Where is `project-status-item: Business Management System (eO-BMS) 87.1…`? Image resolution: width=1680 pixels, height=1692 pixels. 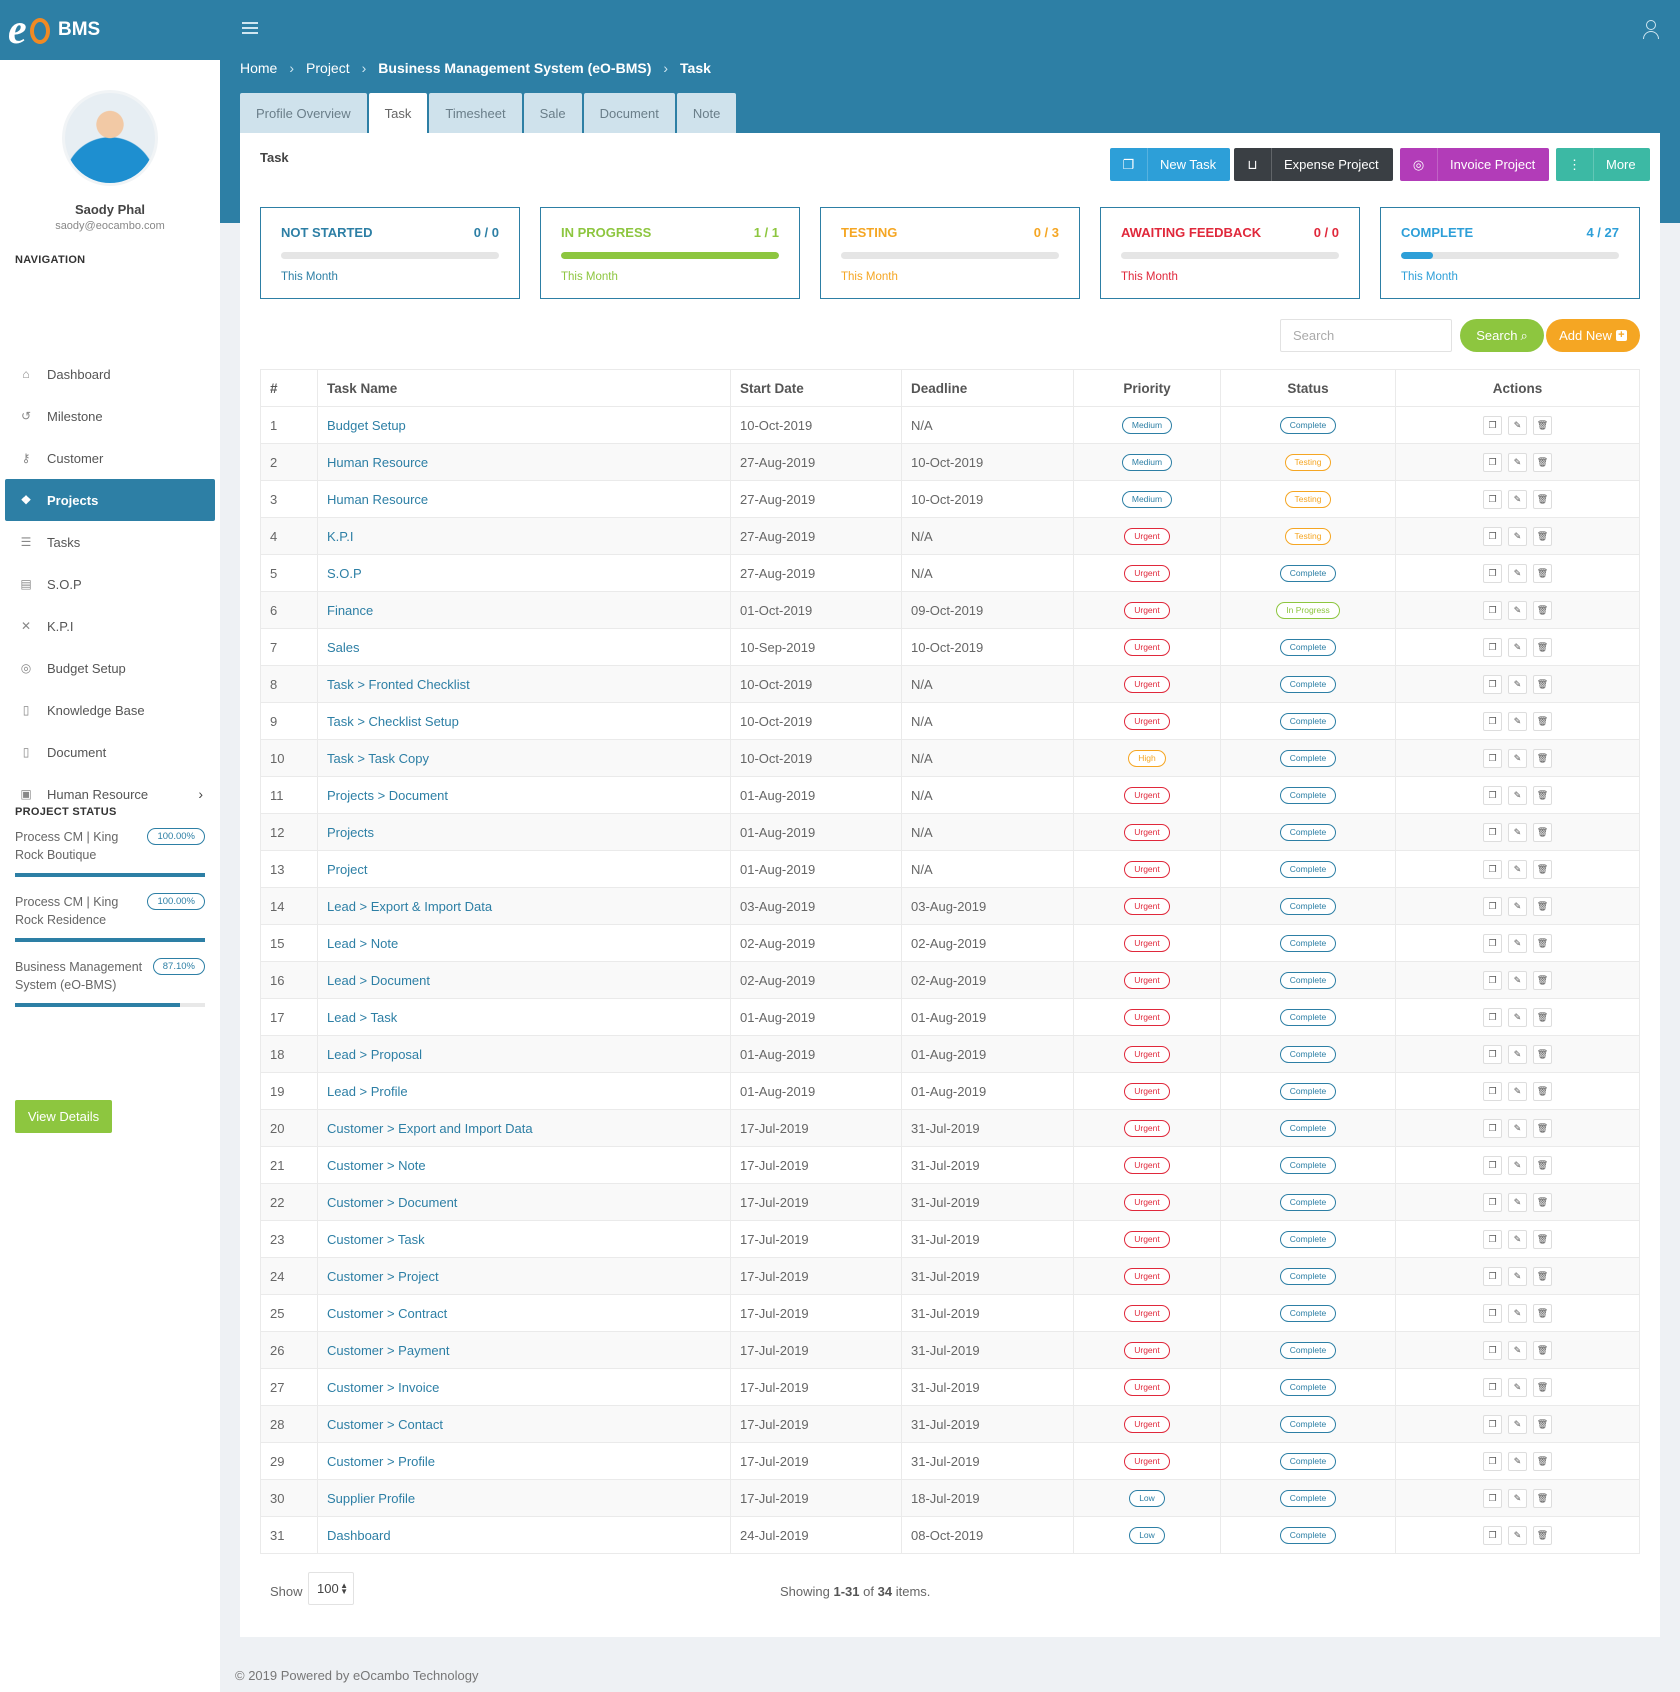 project-status-item: Business Management System (eO-BMS) 87.1… is located at coordinates (110, 982).